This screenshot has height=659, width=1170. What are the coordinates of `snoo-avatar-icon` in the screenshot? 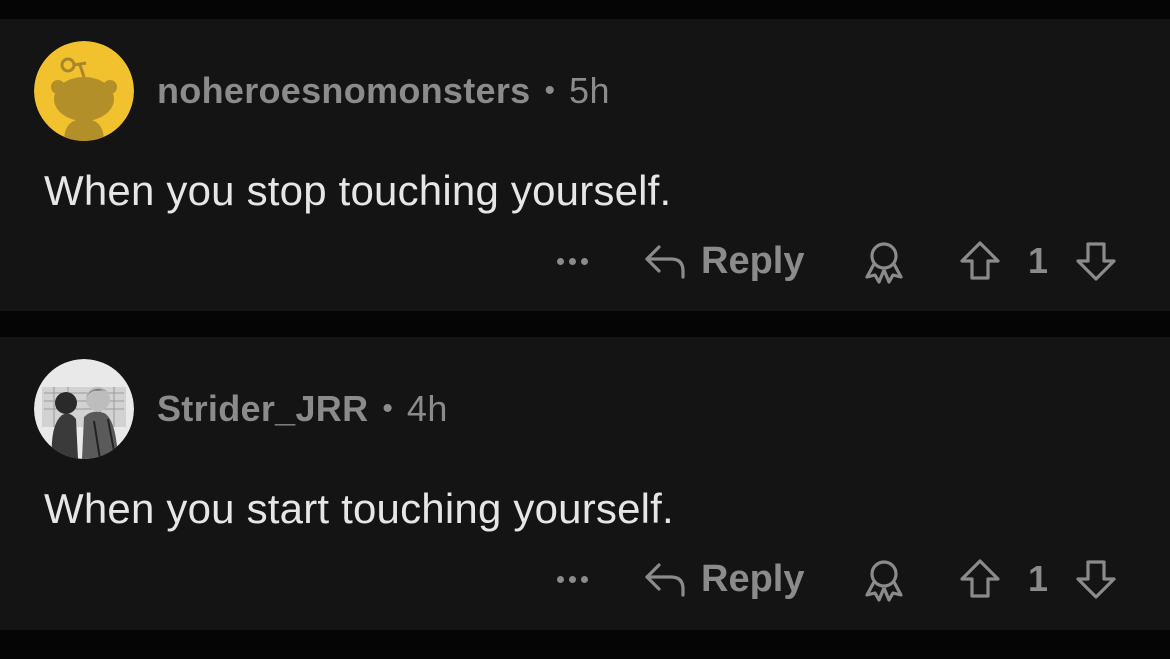 It's located at (84, 91).